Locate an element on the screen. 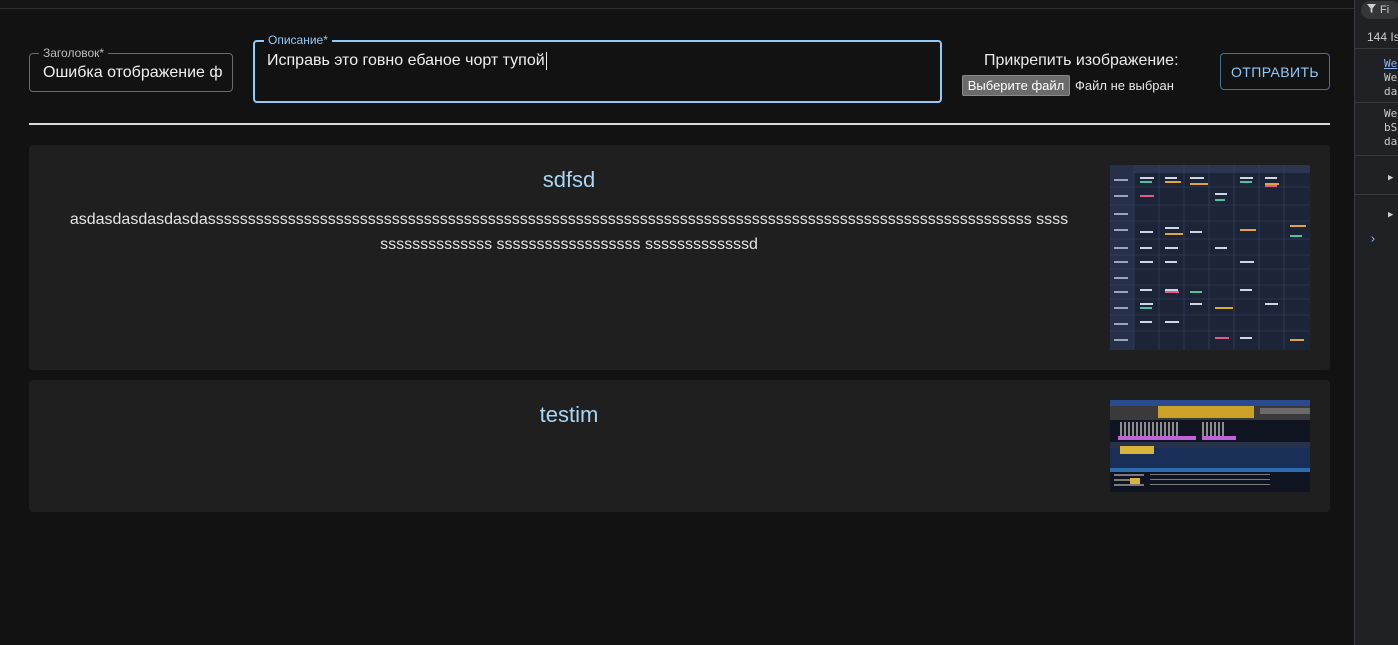 The height and width of the screenshot is (645, 1398). choose-file-button: Выберите файл is located at coordinates (1016, 85).